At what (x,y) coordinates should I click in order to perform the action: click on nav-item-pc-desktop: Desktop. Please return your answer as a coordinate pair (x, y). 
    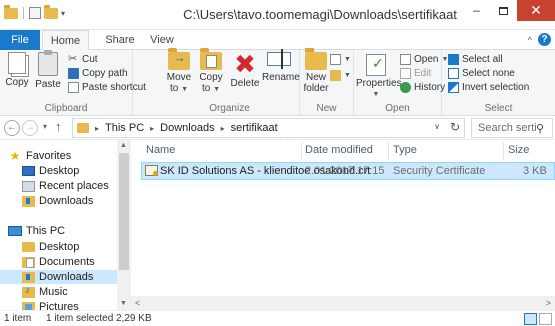
    Looking at the image, I should click on (50, 247).